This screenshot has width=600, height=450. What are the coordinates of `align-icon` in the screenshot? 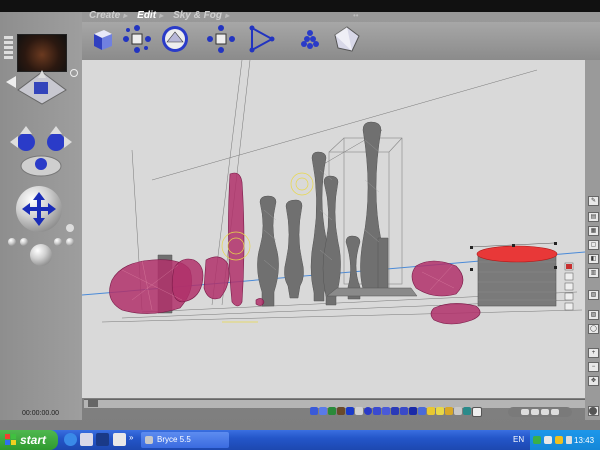 It's located at (261, 39).